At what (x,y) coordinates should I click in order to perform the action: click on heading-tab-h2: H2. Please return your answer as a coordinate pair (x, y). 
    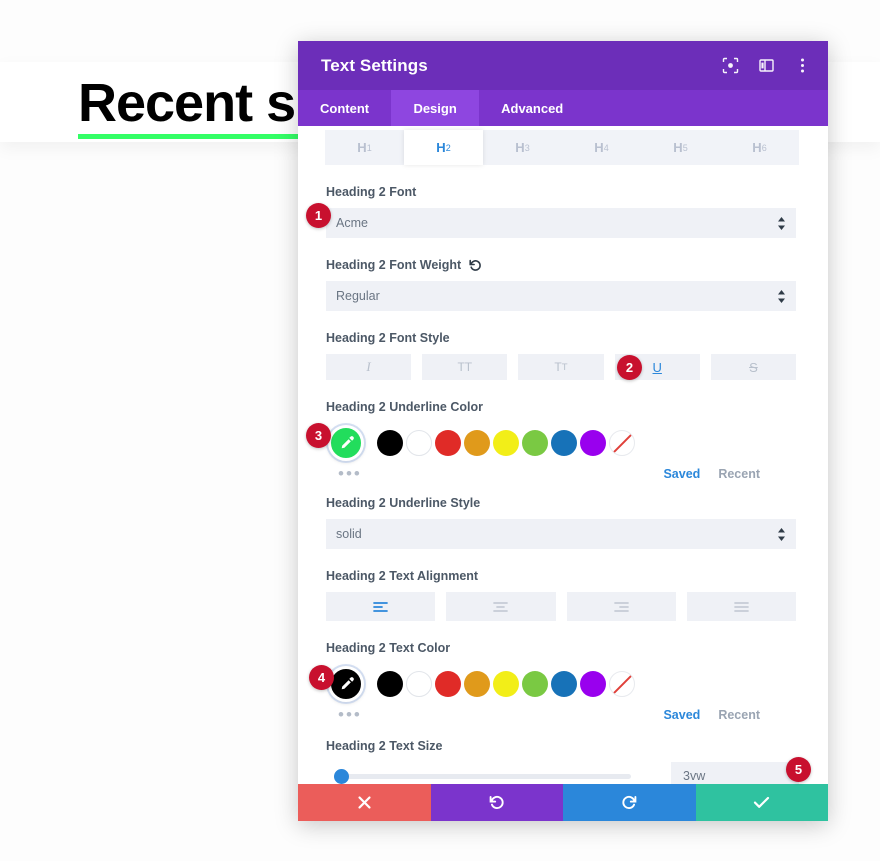
    Looking at the image, I should click on (443, 147).